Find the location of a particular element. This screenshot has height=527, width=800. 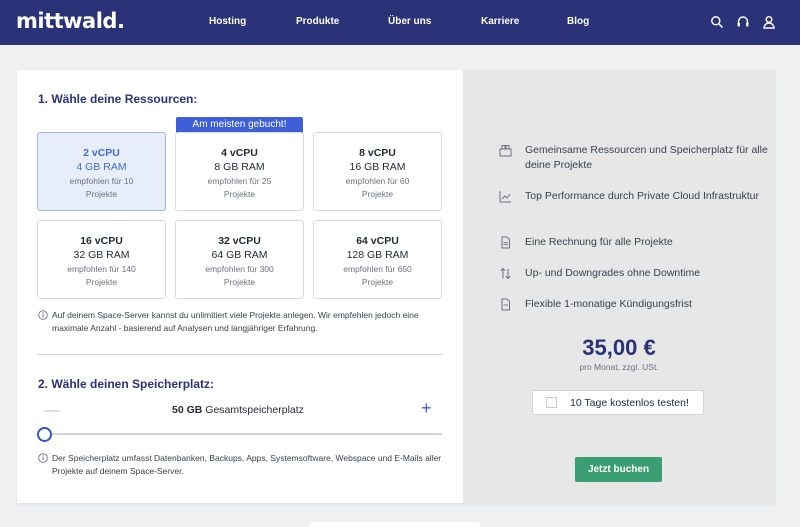

plan-recommendation: empfohlen für 10 is located at coordinates (101, 181).